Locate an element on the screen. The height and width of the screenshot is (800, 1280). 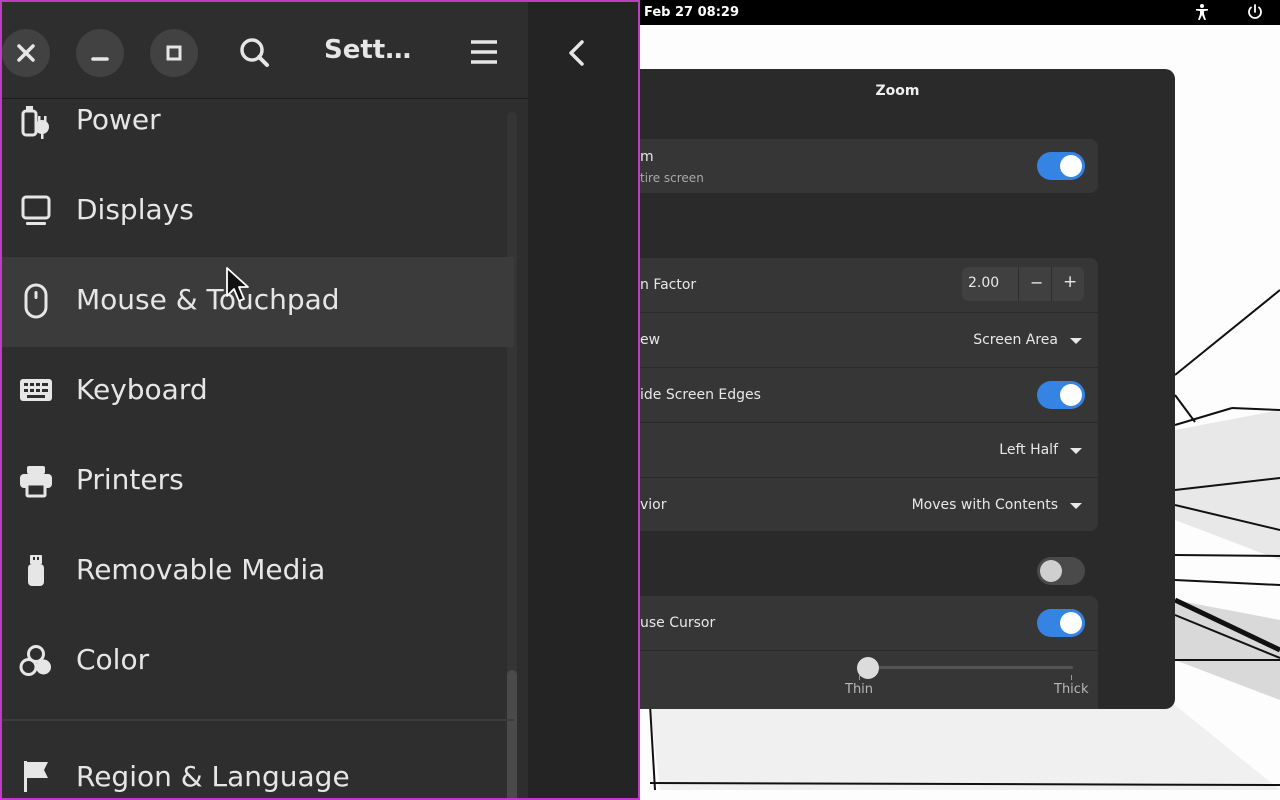
sidebar-item-removable-media: Removable Media is located at coordinates (258, 572).